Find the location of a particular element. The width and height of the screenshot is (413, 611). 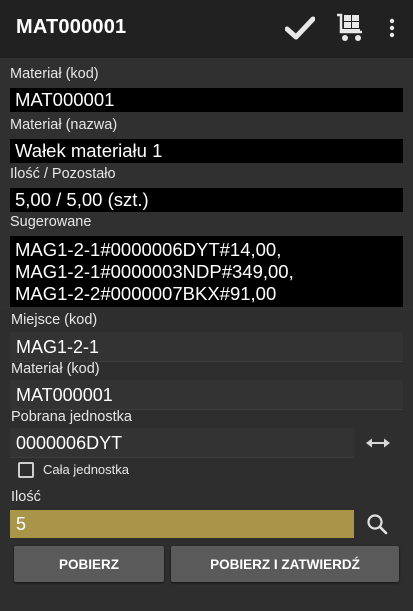

more-vert-icon is located at coordinates (392, 28).